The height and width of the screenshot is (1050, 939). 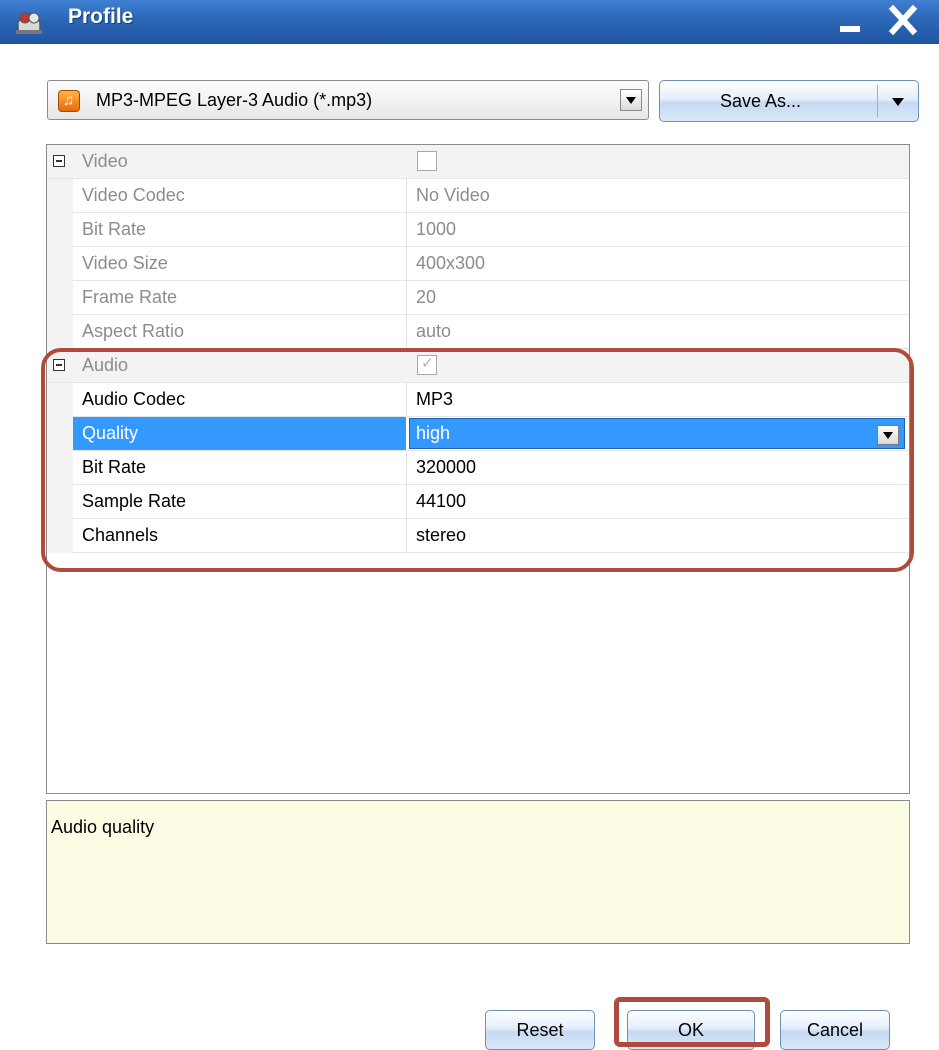 I want to click on description-text: Audio quality, so click(x=103, y=827).